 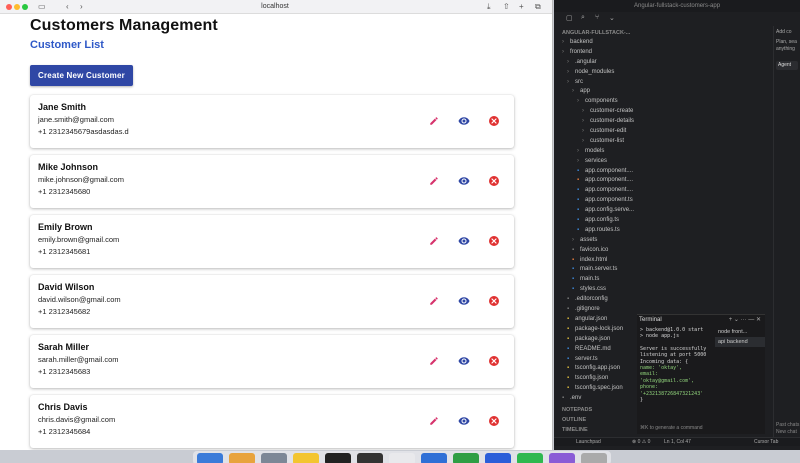 What do you see at coordinates (745, 320) in the screenshot?
I see `terminal-controls-icon: + ⌄ ··· — ✕` at bounding box center [745, 320].